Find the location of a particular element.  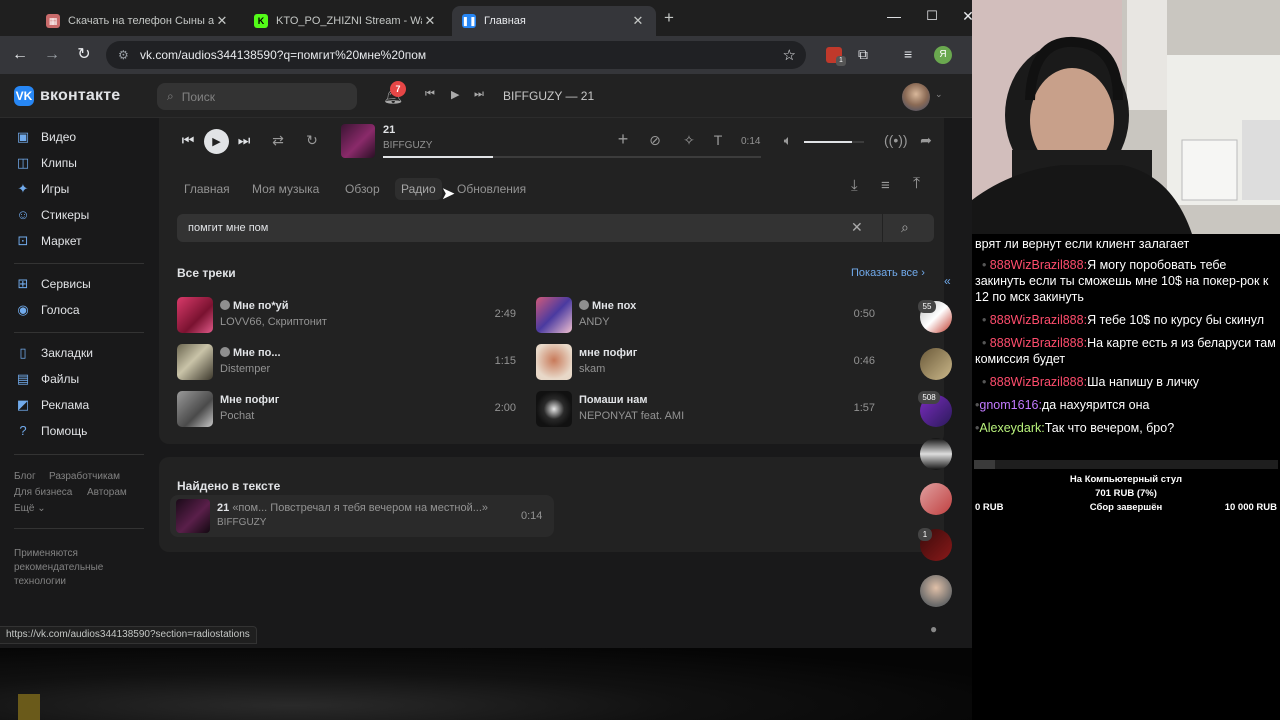

lyrics-result-artist: BIFFGUZY is located at coordinates (241, 522).